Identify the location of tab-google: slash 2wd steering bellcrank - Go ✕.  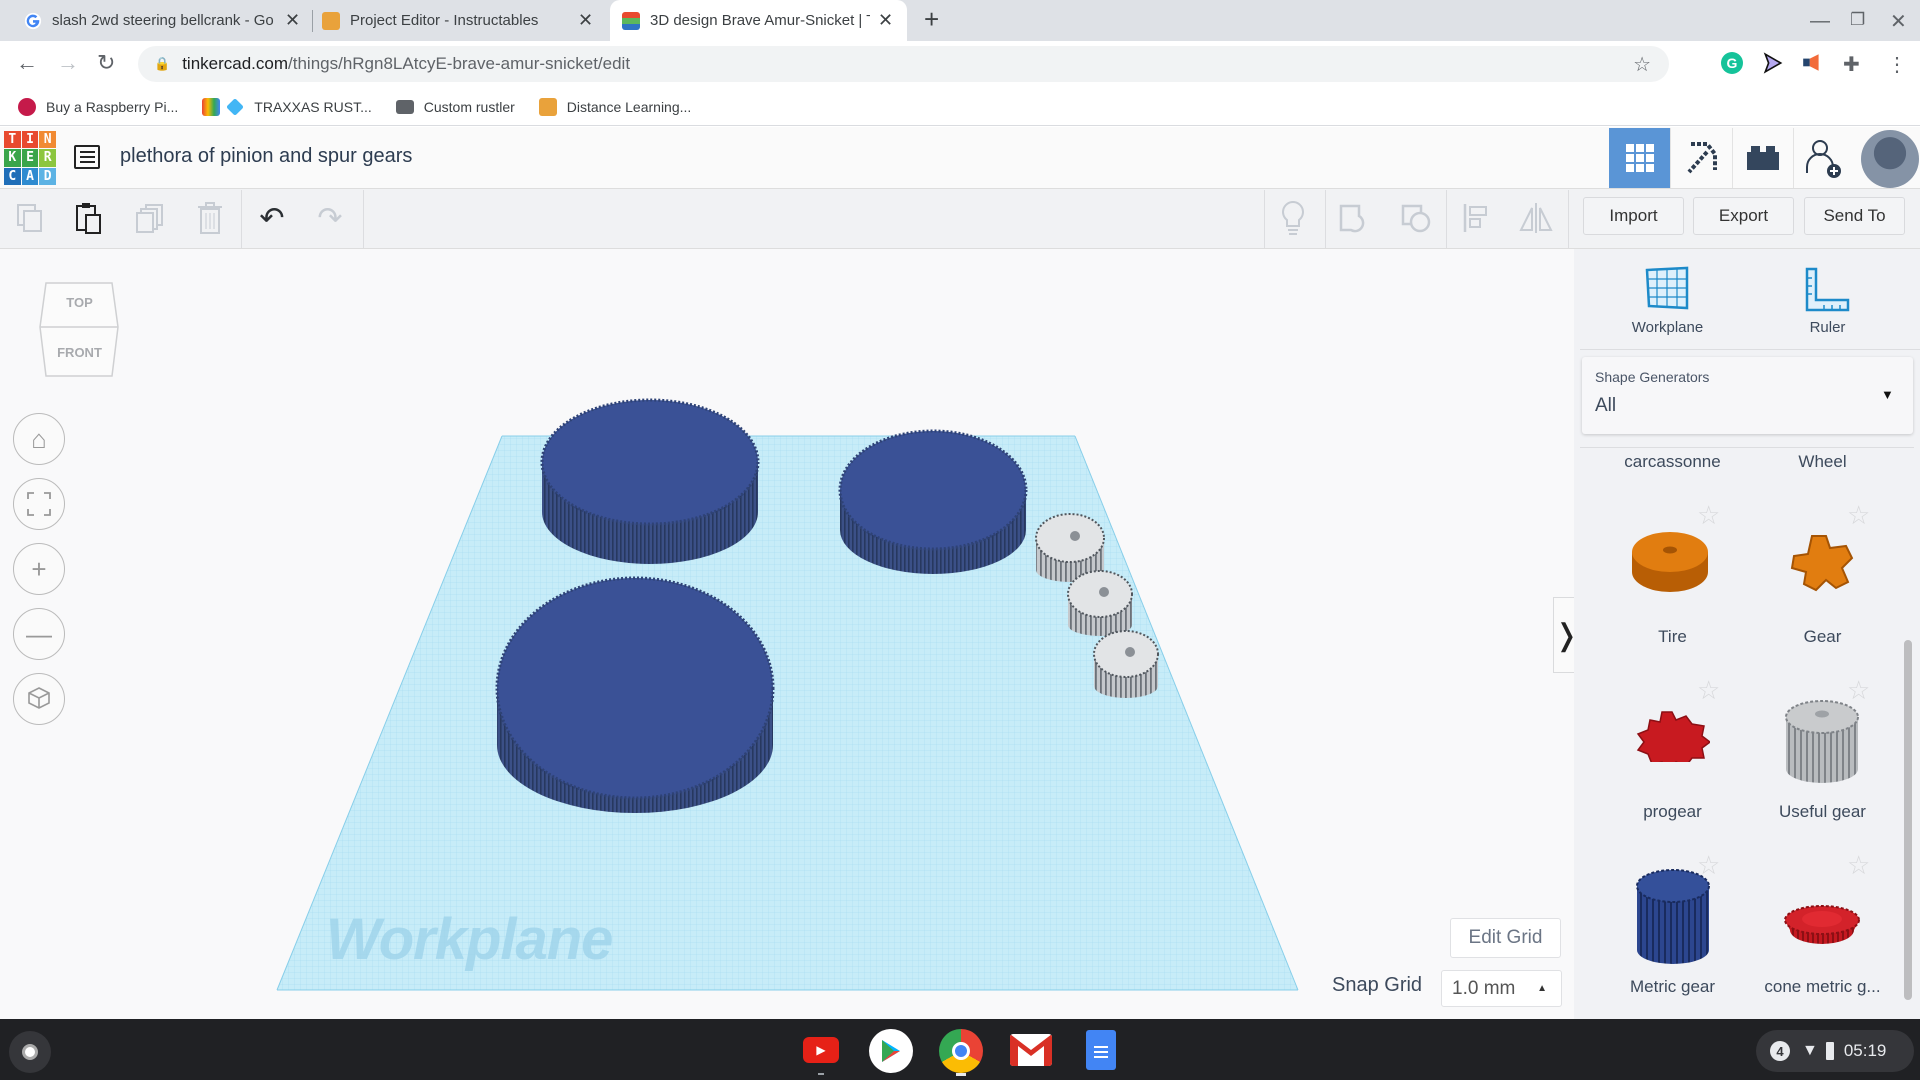
(169, 20).